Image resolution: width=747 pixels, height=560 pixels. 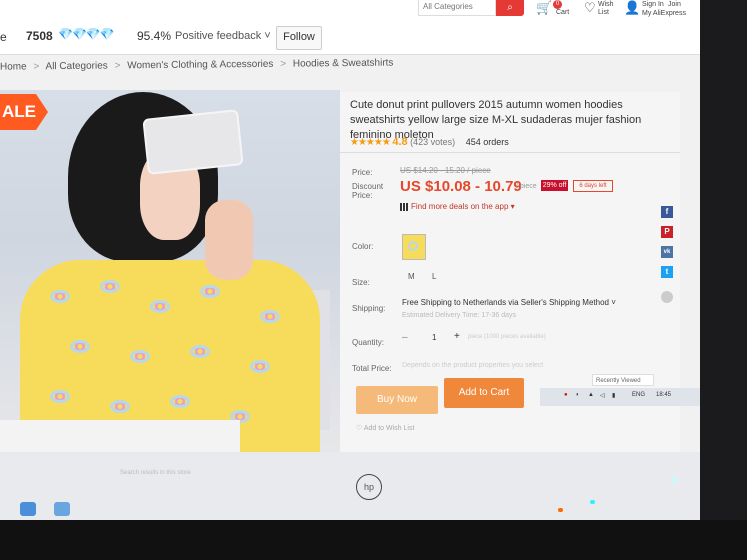 I want to click on quantity-increase-button: +, so click(x=457, y=336).